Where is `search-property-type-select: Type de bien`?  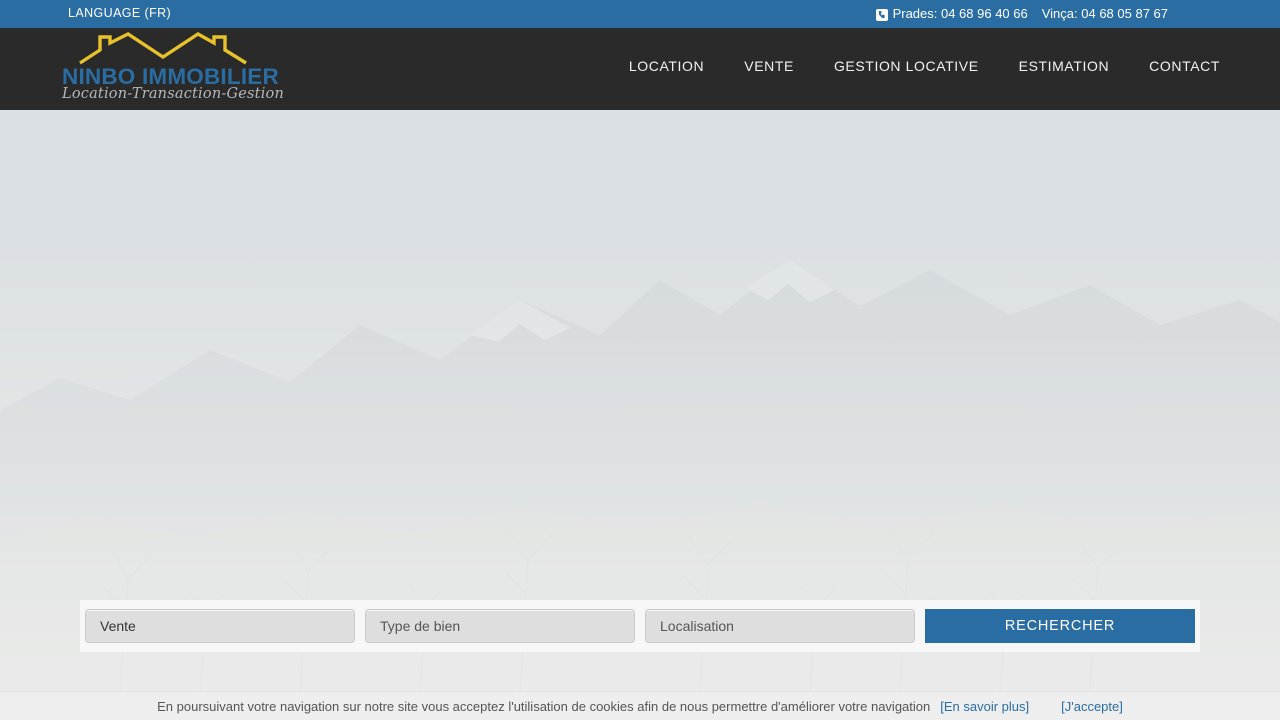 search-property-type-select: Type de bien is located at coordinates (500, 626).